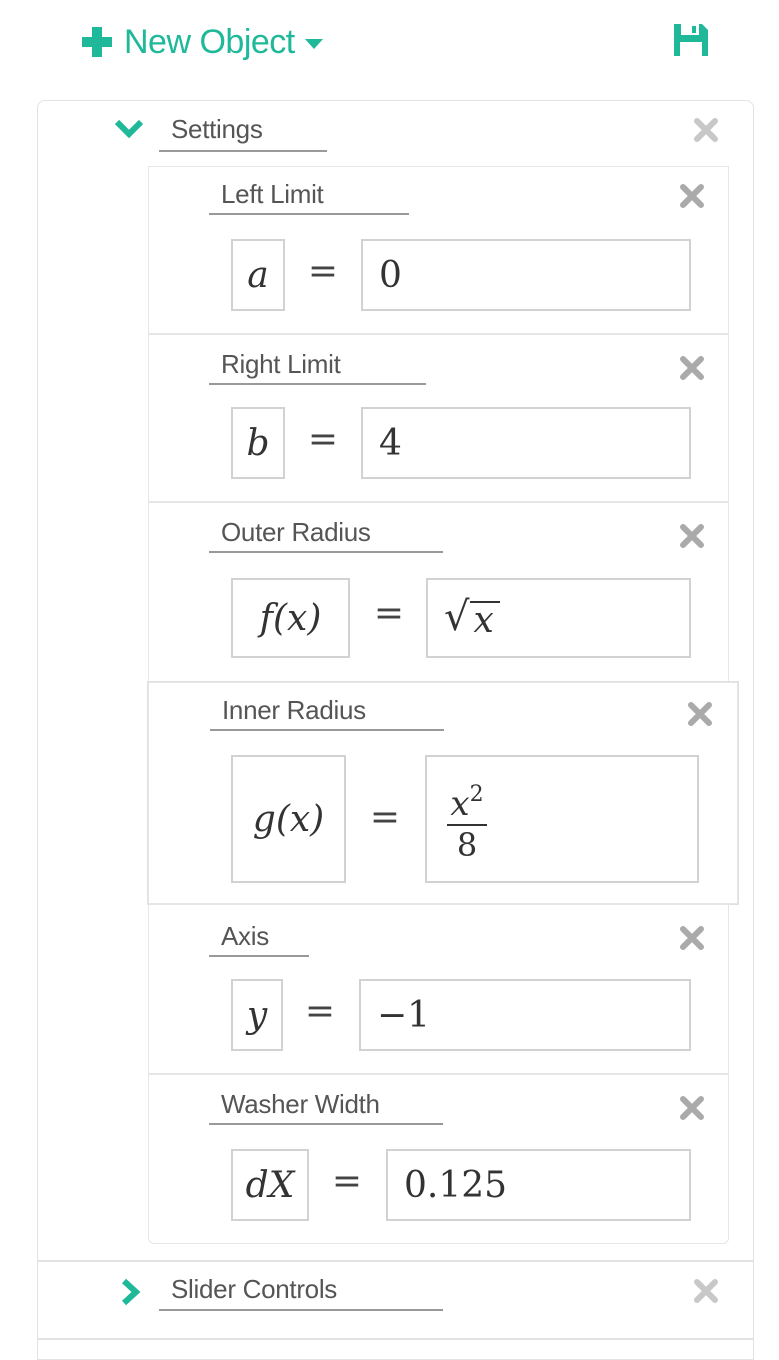 This screenshot has height=1360, width=779. I want to click on field-card-right-limit: Right Limit b = 4, so click(438, 418).